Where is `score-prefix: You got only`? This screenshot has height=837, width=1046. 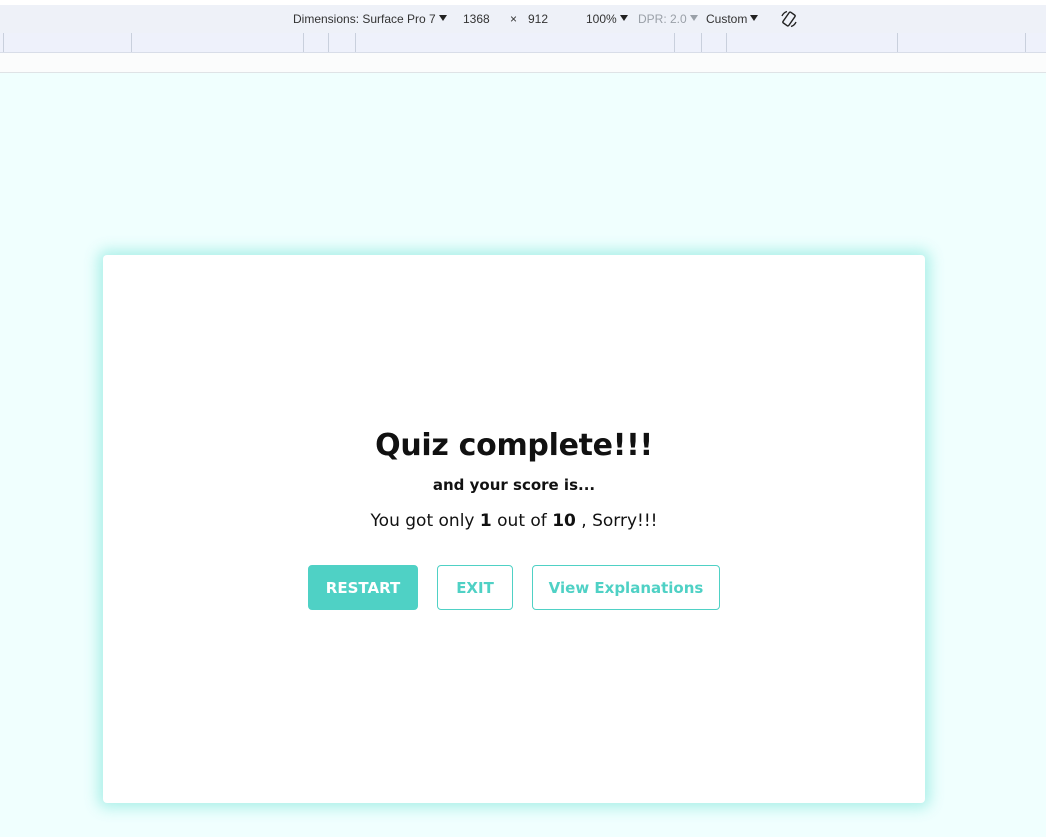
score-prefix: You got only is located at coordinates (422, 521).